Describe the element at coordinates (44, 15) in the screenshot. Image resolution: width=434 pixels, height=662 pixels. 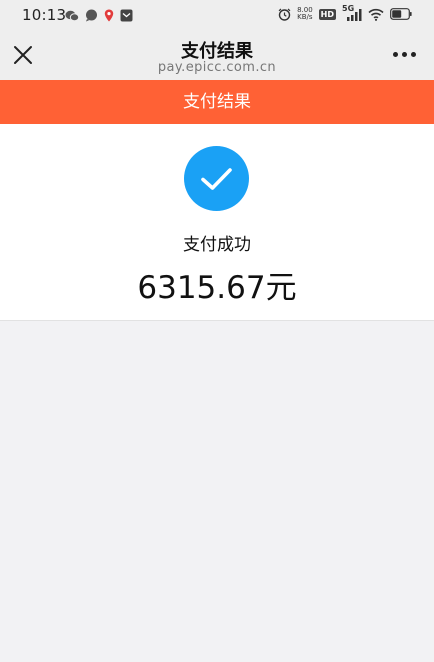
I see `status-time: 10:13` at that location.